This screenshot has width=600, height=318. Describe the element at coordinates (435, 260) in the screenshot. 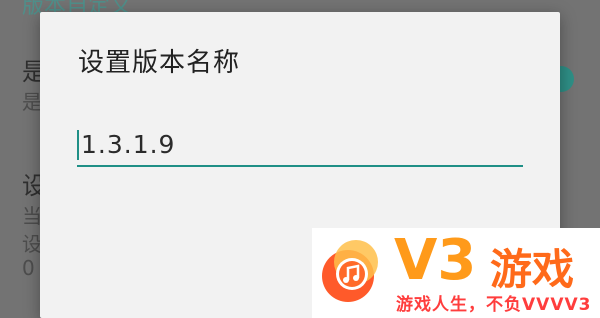

I see `watermark-brand: V3` at that location.